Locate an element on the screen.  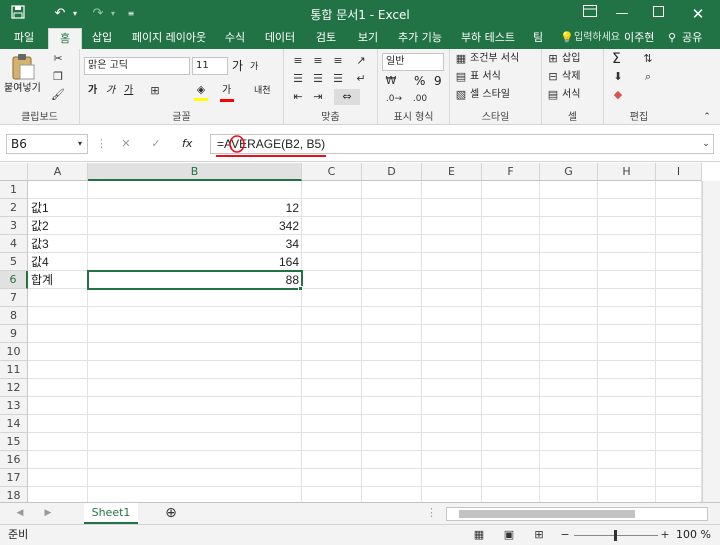
format-painter-icon: 🖌 is located at coordinates (58, 95).